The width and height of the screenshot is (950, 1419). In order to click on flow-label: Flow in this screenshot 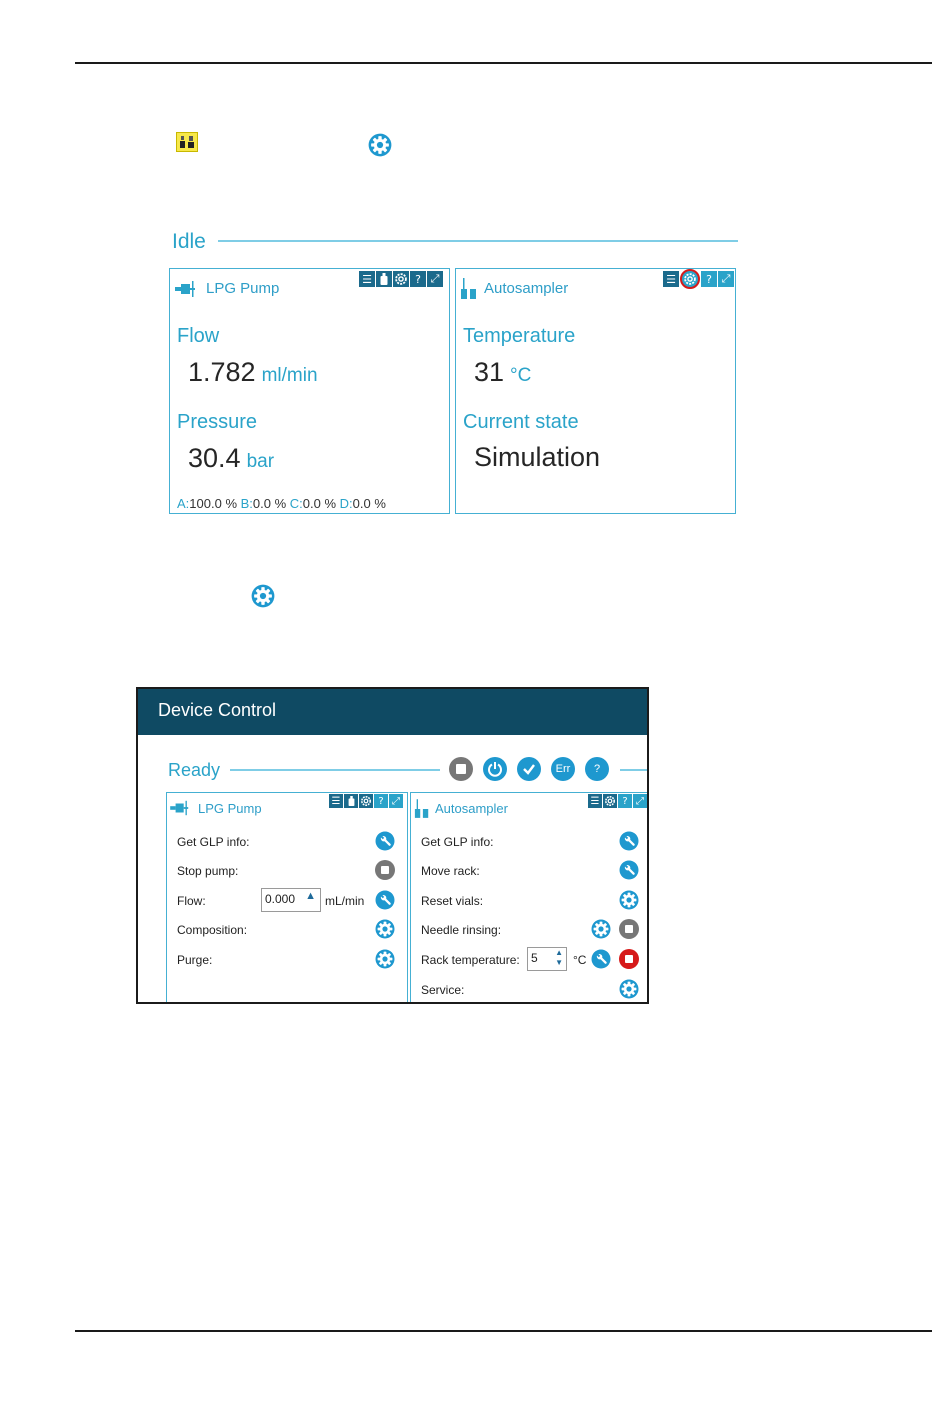, I will do `click(198, 336)`.